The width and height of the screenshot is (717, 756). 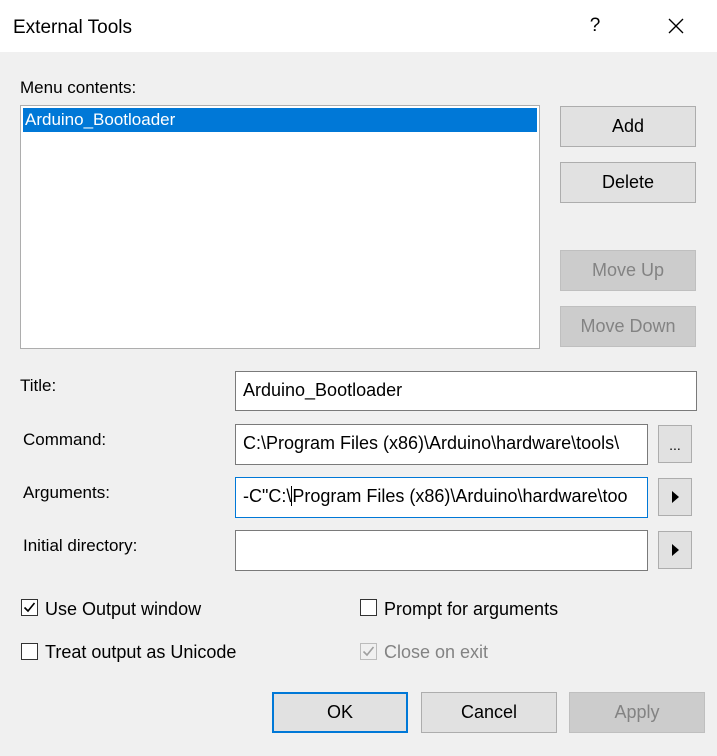 I want to click on treat-output-as-unicode-label: Treat output as Unicode, so click(x=140, y=652).